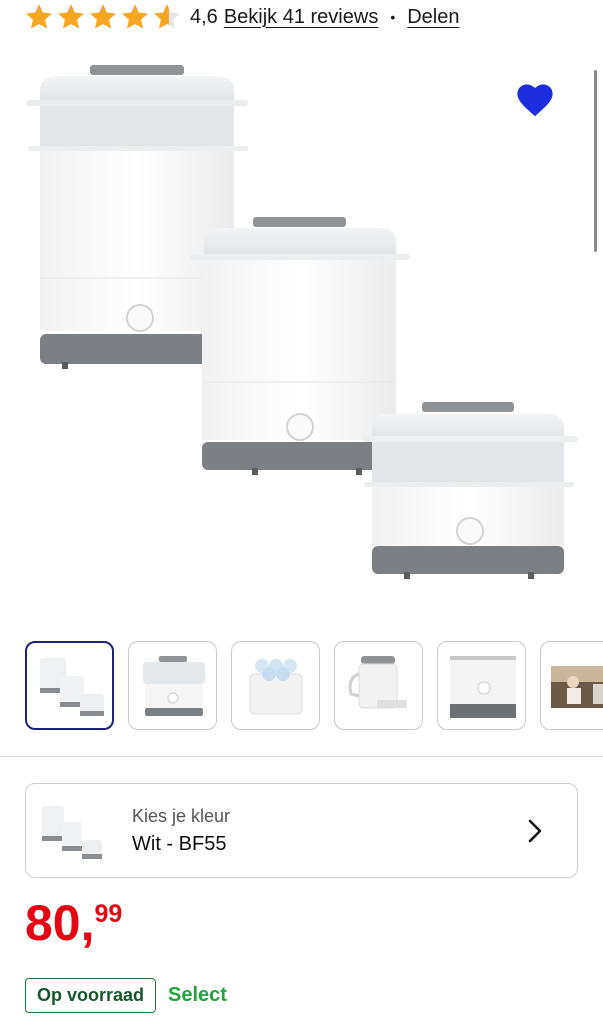  Describe the element at coordinates (167, 16) in the screenshot. I see `half-star-icon` at that location.